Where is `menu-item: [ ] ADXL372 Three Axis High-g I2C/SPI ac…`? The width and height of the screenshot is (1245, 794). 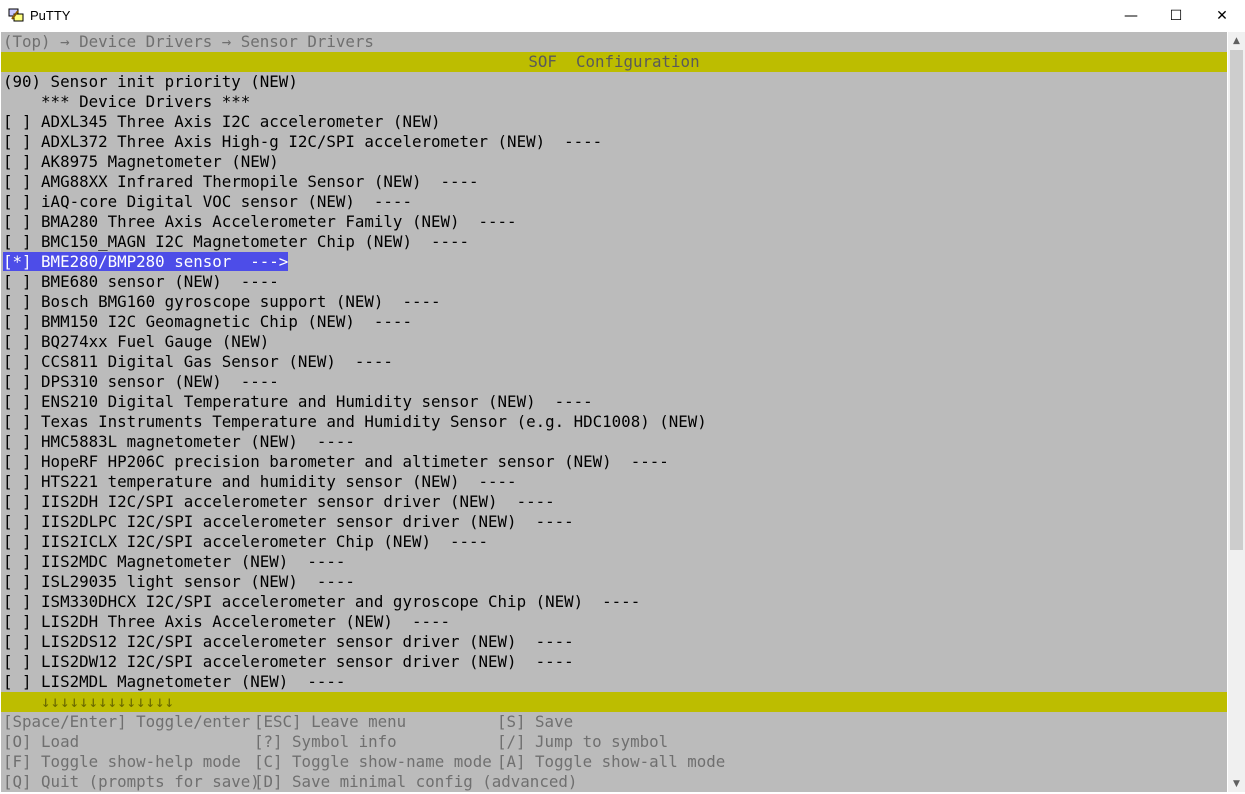 menu-item: [ ] ADXL372 Three Axis High-g I2C/SPI ac… is located at coordinates (614, 142).